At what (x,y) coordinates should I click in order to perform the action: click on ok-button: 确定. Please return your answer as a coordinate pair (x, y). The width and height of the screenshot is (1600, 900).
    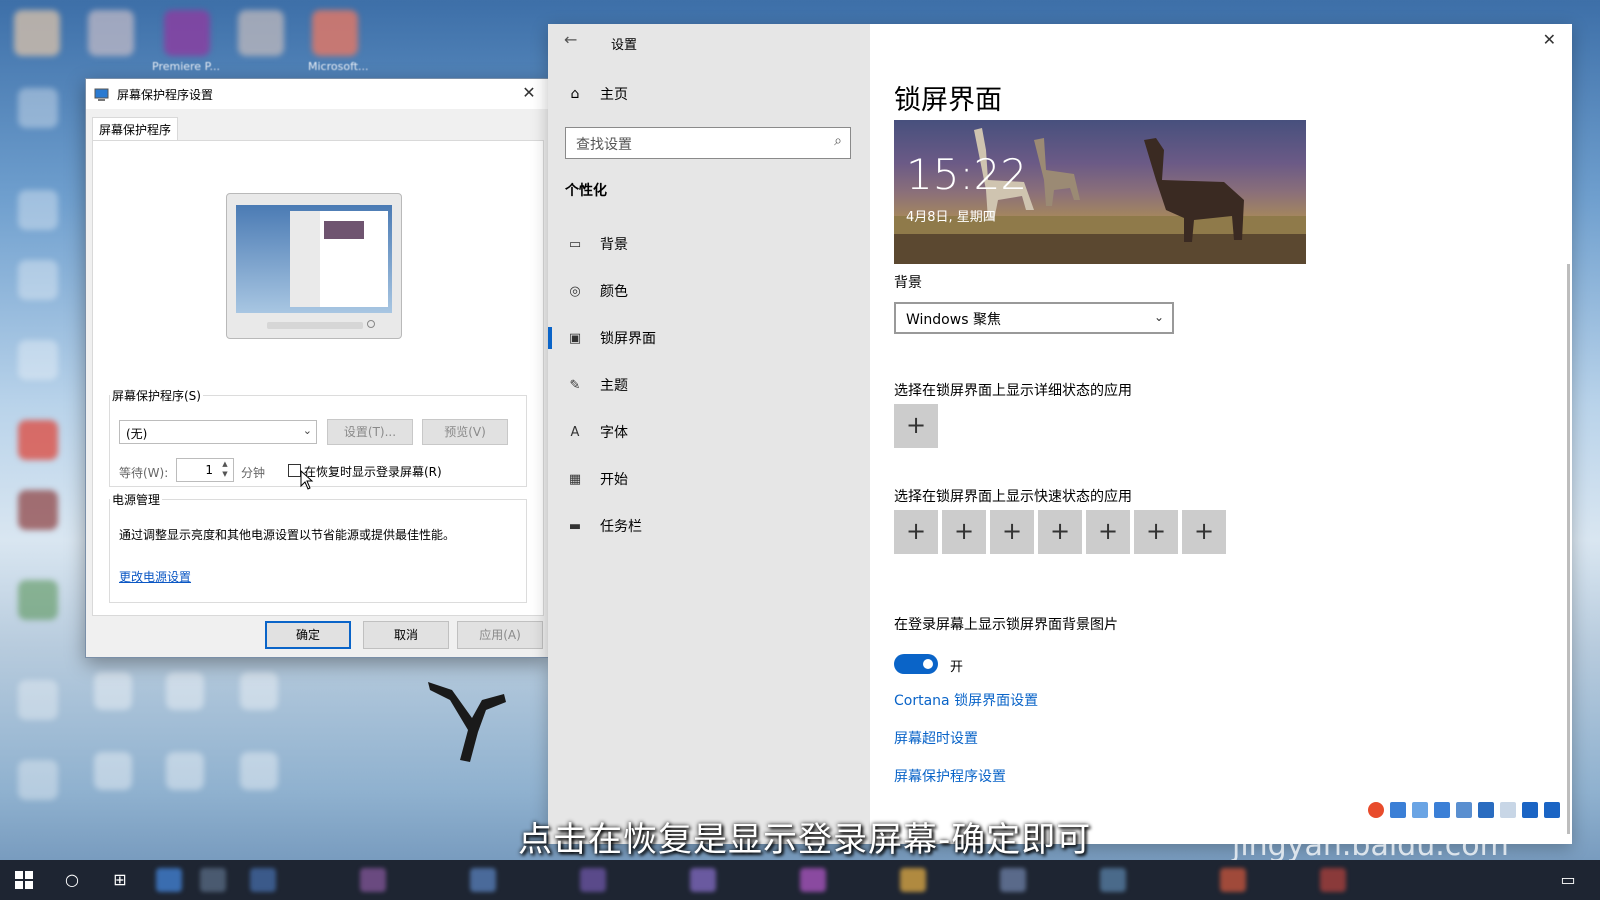
    Looking at the image, I should click on (308, 635).